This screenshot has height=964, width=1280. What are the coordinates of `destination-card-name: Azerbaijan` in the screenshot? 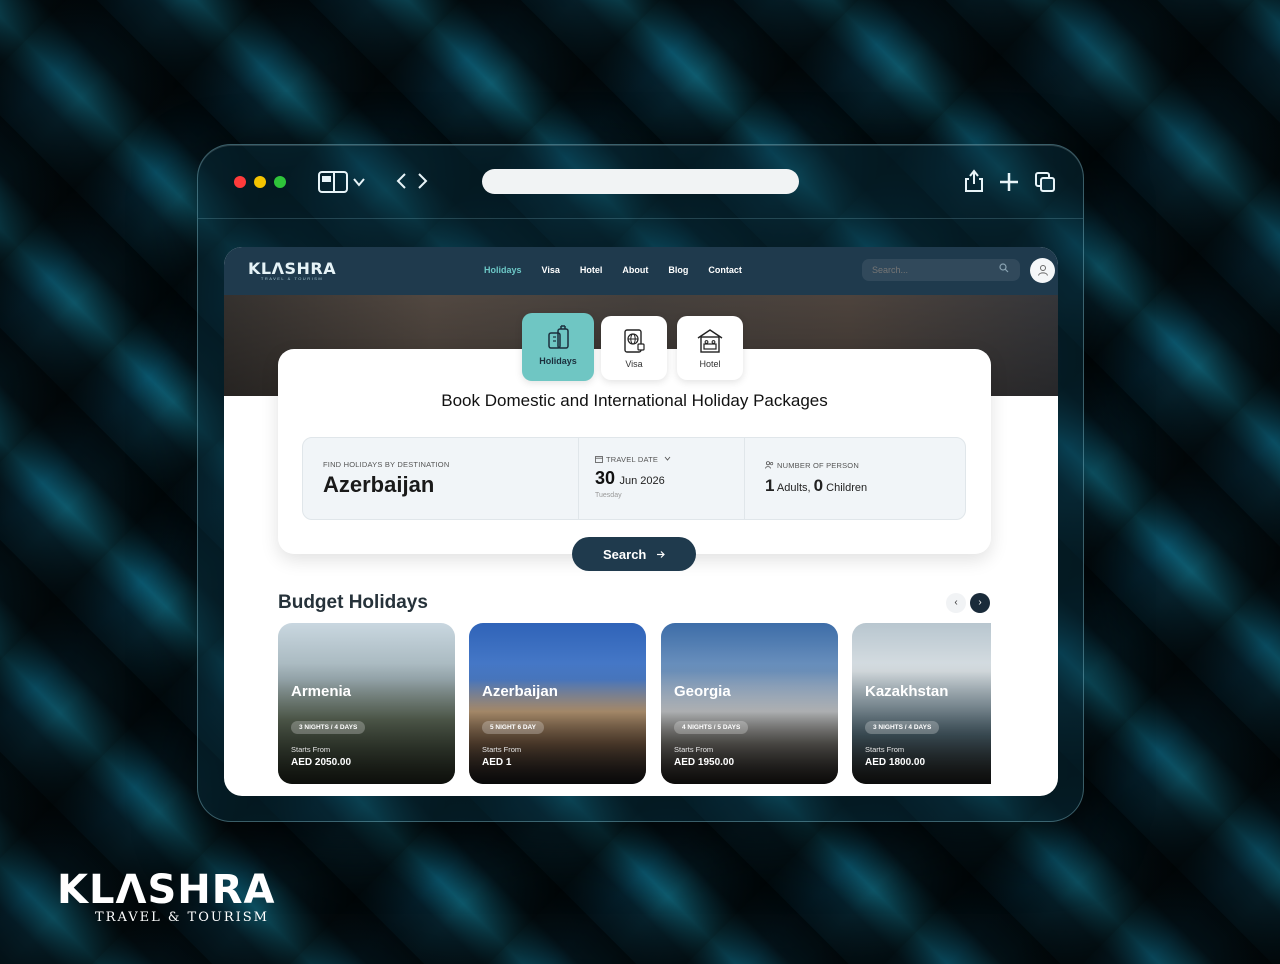 It's located at (520, 691).